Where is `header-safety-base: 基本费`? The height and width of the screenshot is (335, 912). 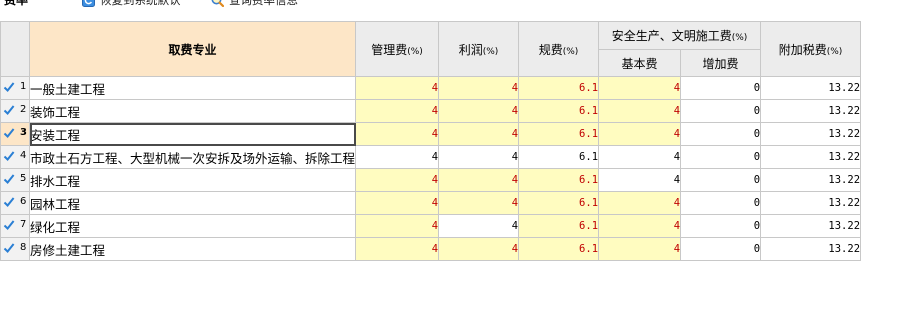 header-safety-base: 基本费 is located at coordinates (640, 63).